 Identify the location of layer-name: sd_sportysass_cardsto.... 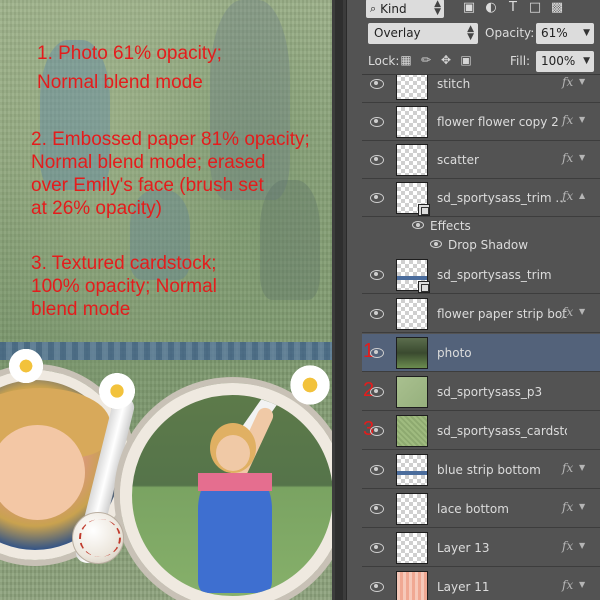
(502, 431).